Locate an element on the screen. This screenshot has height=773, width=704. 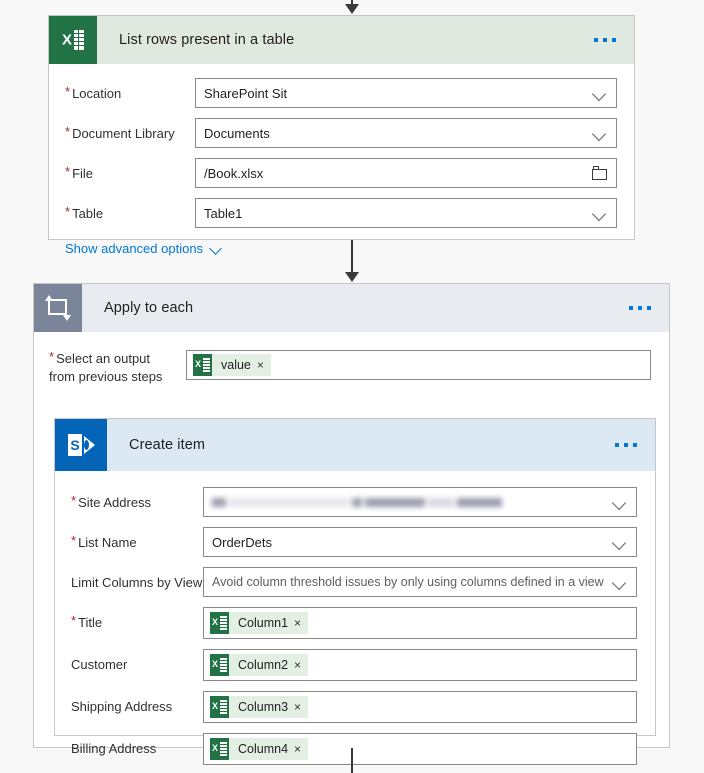
field-input-location: SharePoint Sit is located at coordinates (406, 93).